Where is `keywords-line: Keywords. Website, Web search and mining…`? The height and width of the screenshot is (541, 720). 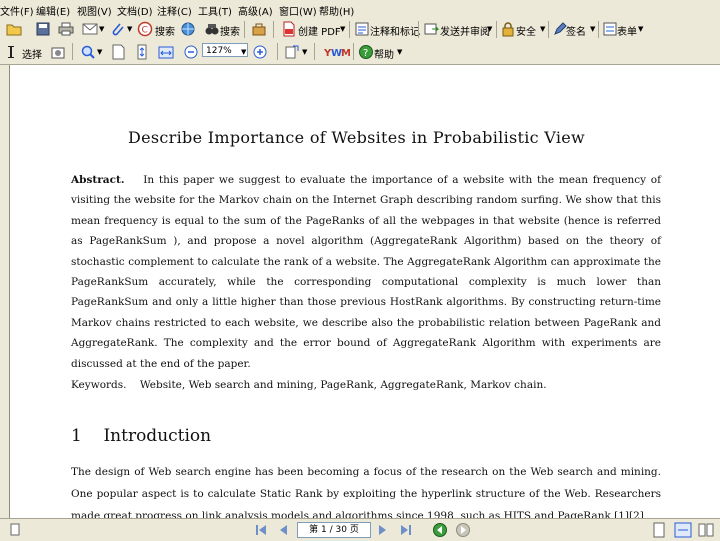
keywords-line: Keywords. Website, Web search and mining… is located at coordinates (366, 385).